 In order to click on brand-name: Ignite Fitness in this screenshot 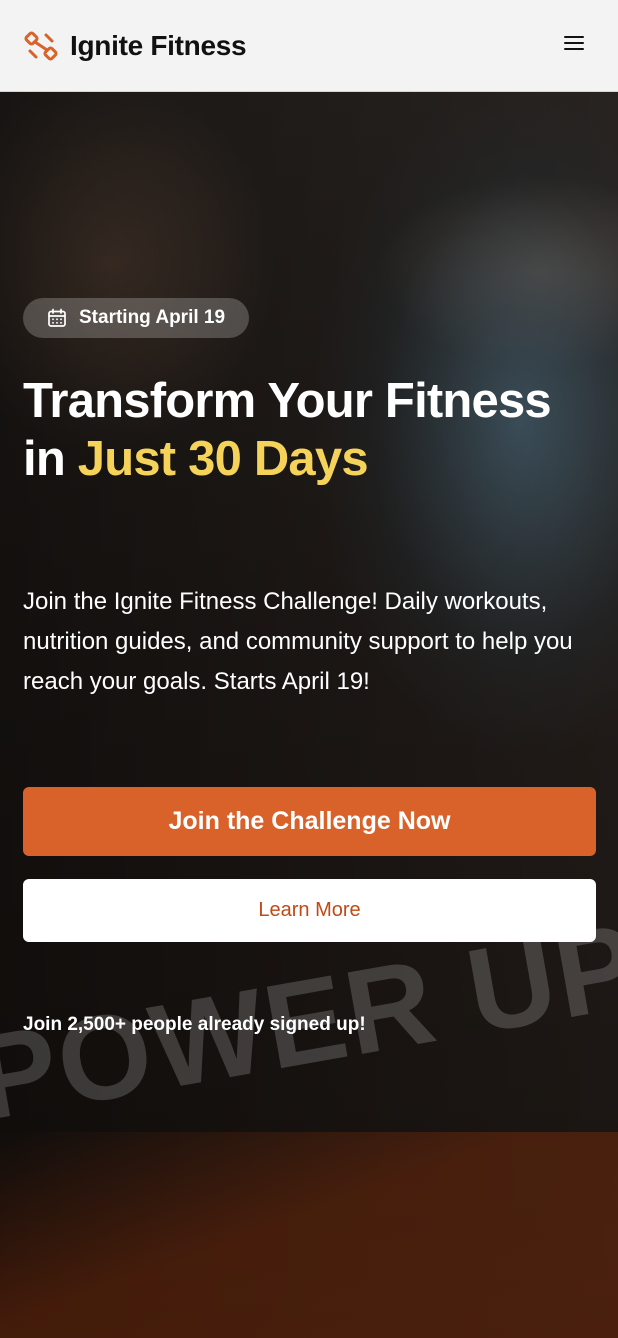, I will do `click(158, 45)`.